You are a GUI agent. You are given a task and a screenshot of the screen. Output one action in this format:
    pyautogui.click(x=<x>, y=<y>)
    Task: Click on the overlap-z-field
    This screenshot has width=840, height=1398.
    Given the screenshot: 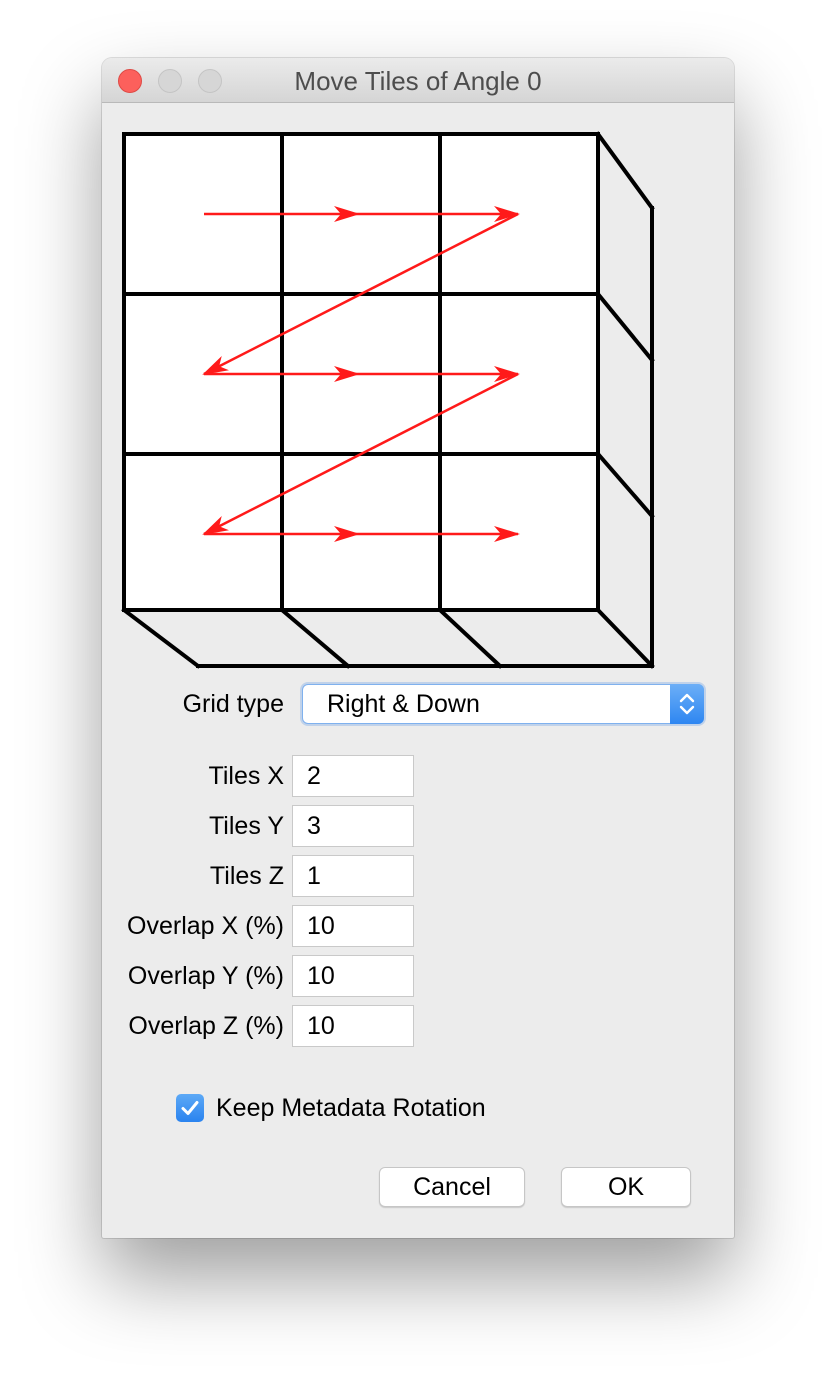 What is the action you would take?
    pyautogui.click(x=353, y=1026)
    